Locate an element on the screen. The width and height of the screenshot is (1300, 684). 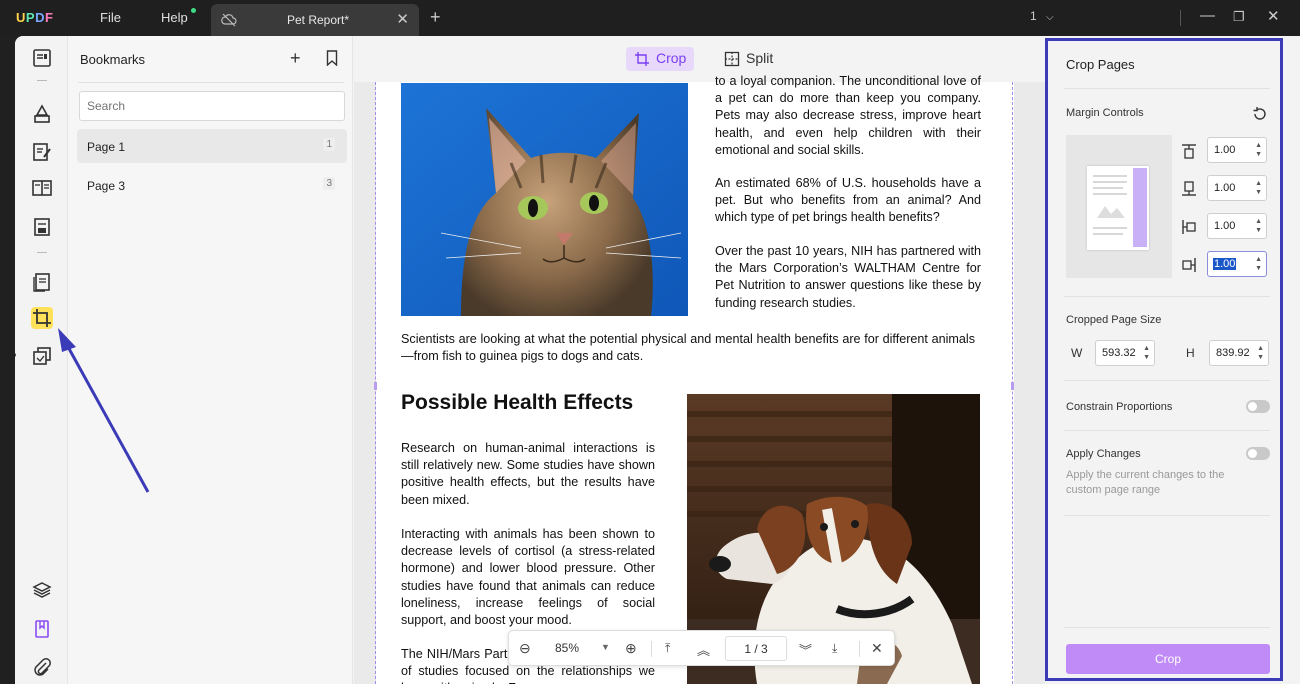
bookmark-page-number: 3 is located at coordinates (329, 183).